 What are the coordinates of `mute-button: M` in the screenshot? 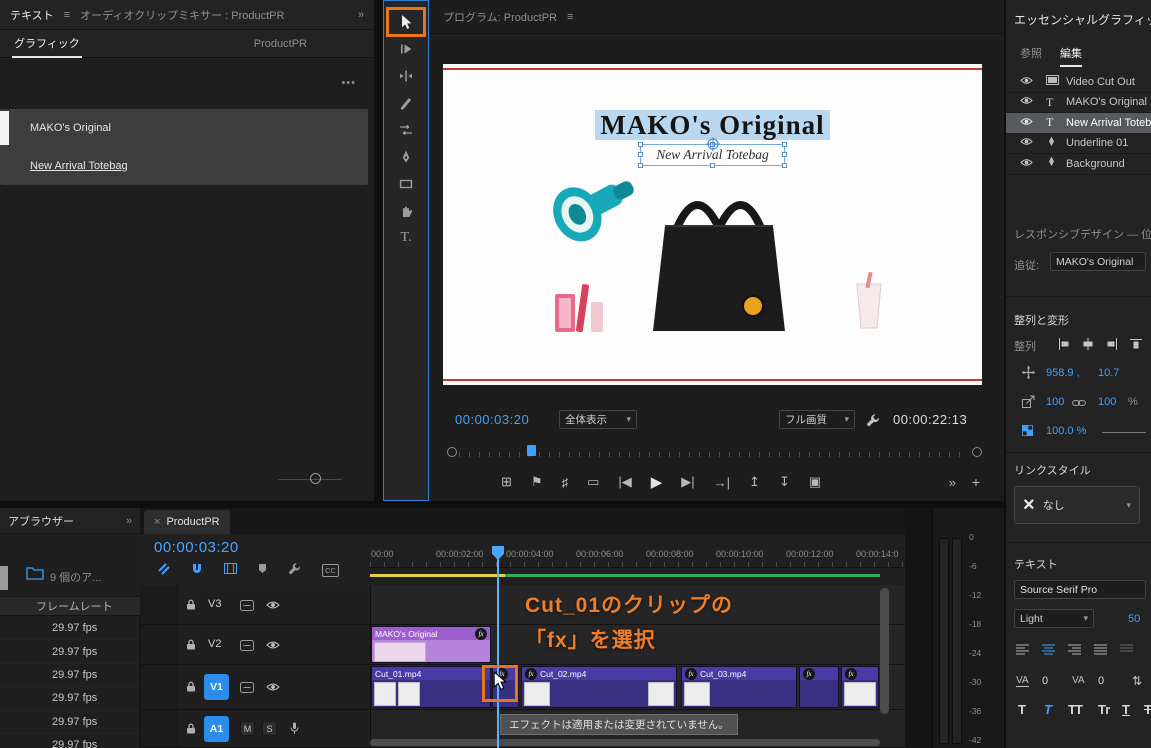 It's located at (247, 728).